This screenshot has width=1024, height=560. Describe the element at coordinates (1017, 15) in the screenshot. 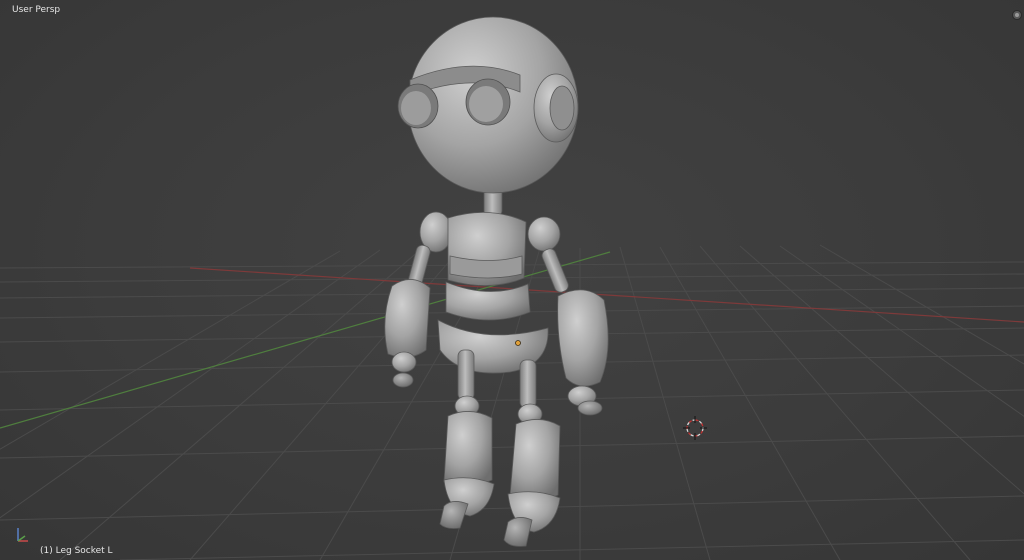

I see `region-toggle-icon` at that location.